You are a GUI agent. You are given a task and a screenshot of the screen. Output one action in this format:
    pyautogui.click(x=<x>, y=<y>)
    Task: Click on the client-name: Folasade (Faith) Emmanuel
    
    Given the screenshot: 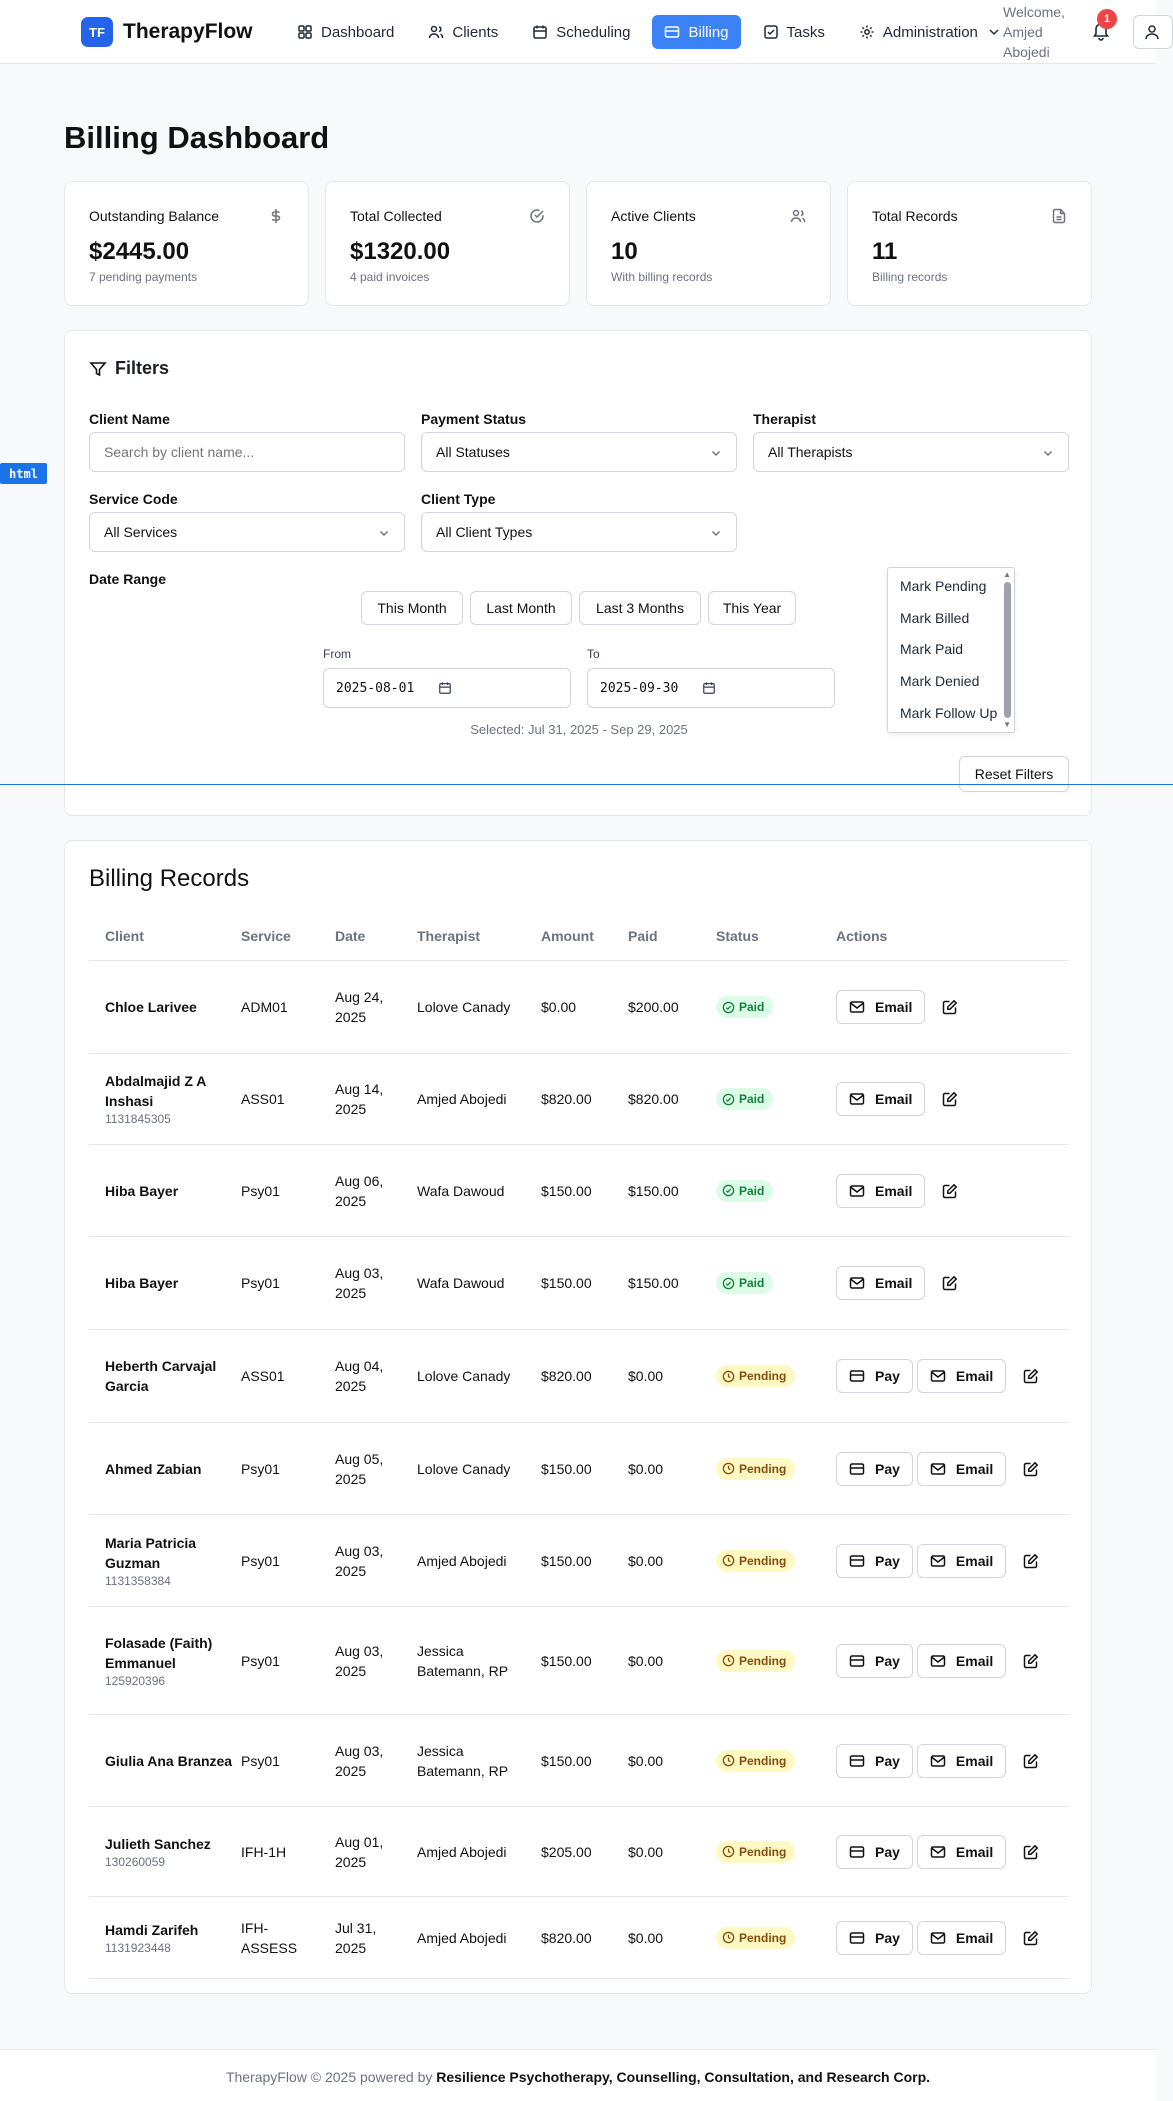 What is the action you would take?
    pyautogui.click(x=170, y=1653)
    